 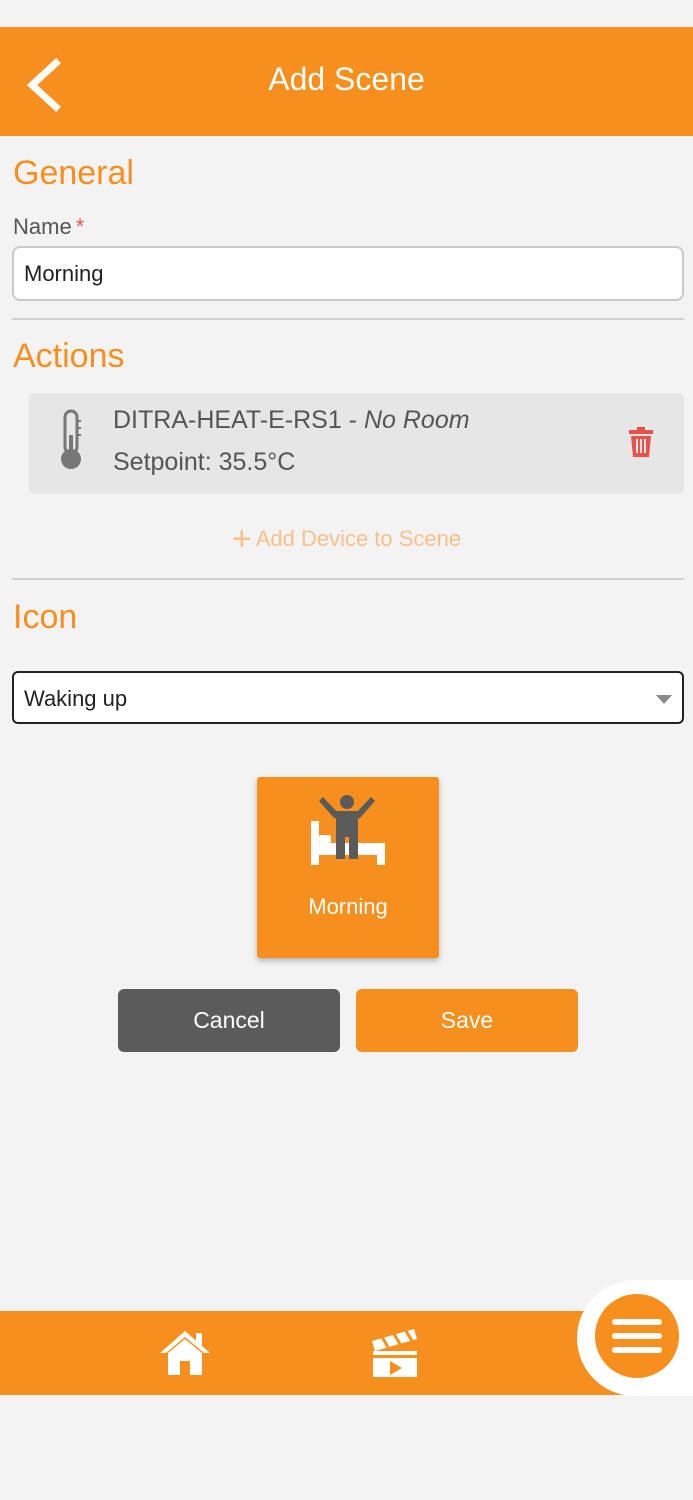 What do you see at coordinates (346, 79) in the screenshot?
I see `page-title: Add Scene` at bounding box center [346, 79].